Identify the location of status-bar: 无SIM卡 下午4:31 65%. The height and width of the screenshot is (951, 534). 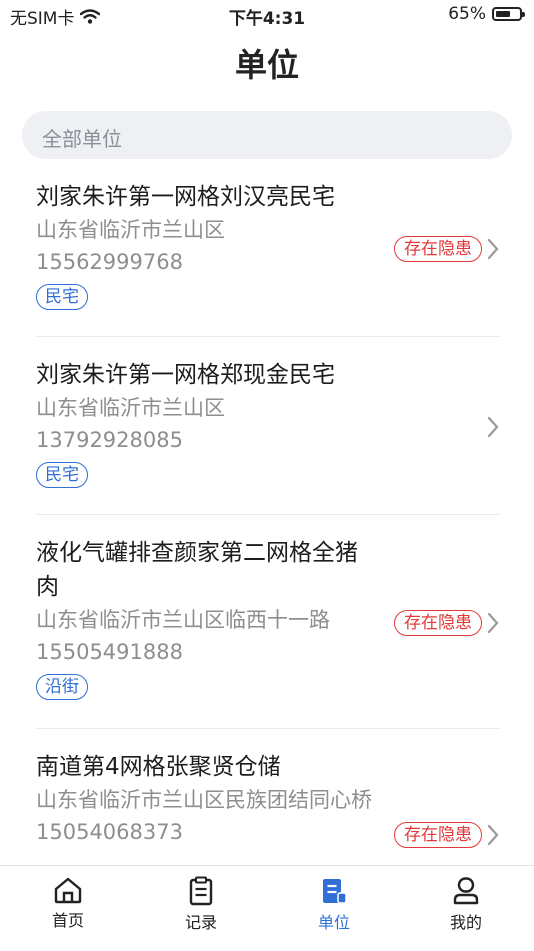
(267, 15).